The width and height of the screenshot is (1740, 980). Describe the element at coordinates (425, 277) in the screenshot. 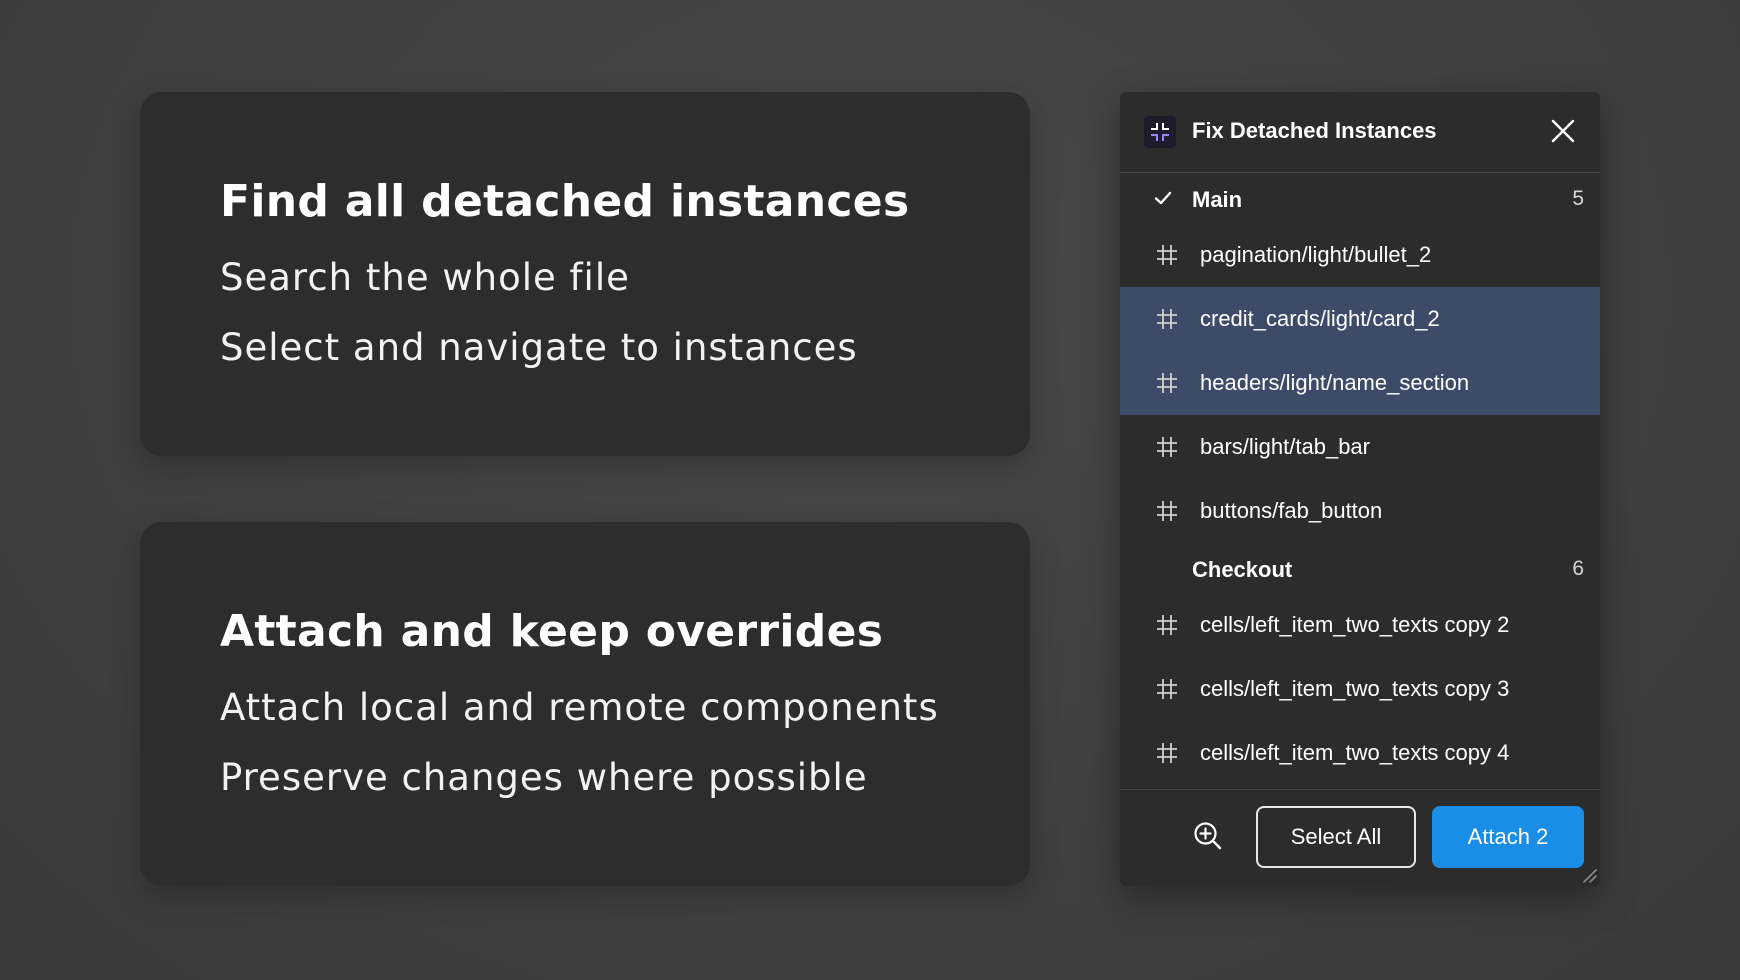

I see `feature-line: Search the whole file` at that location.